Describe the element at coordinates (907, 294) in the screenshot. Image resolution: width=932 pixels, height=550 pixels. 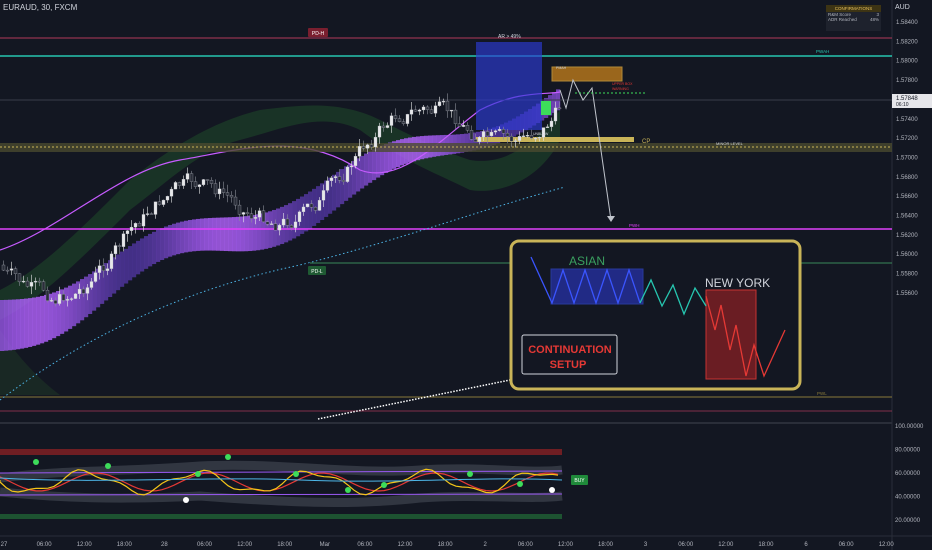
I see `price-tick-label: 1.55600` at that location.